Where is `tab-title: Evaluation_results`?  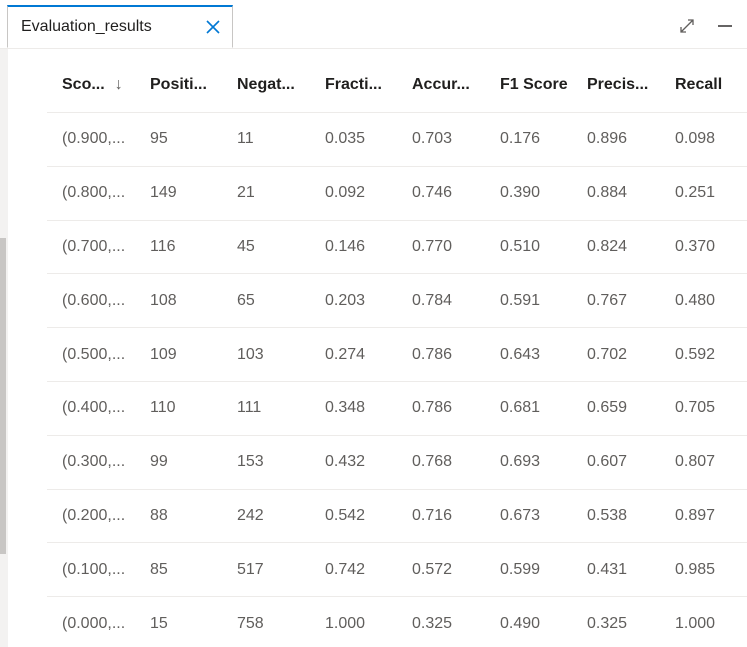 tab-title: Evaluation_results is located at coordinates (86, 26).